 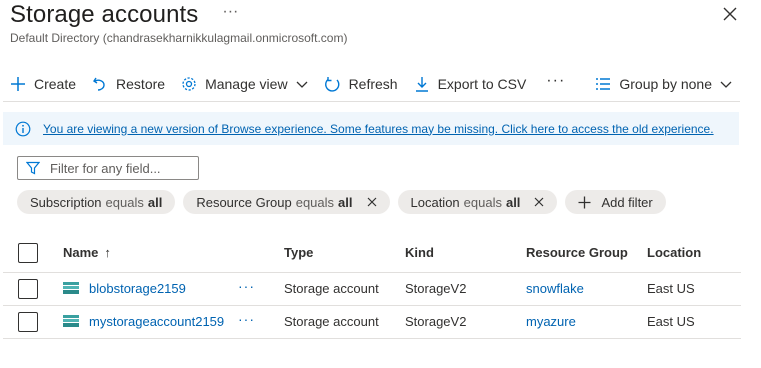 I want to click on toolbar-divider, so click(x=371, y=101).